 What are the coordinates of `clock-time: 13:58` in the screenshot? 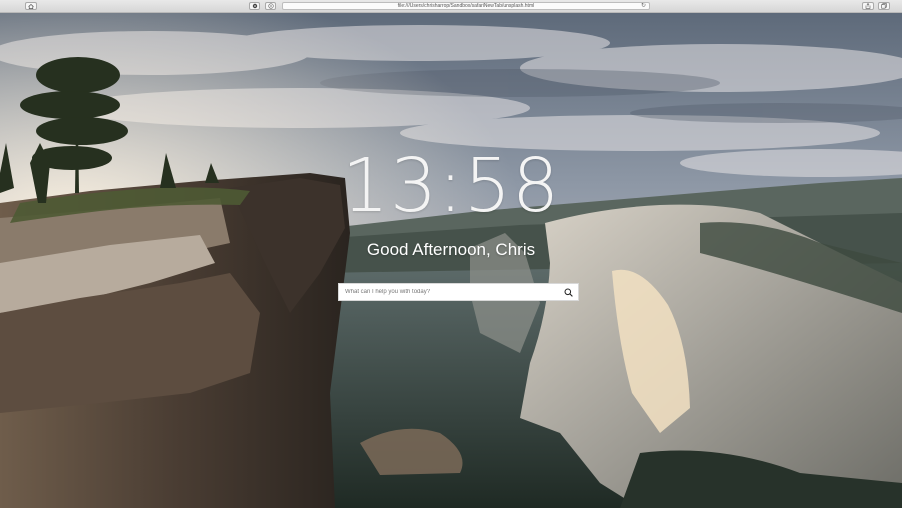 It's located at (451, 186).